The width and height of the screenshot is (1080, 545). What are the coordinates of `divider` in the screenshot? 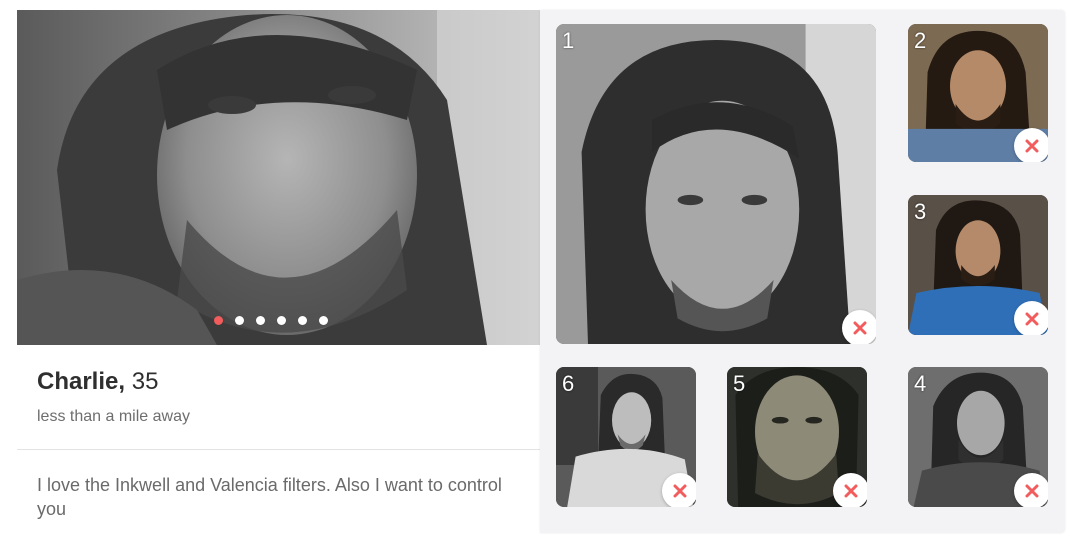 It's located at (278, 449).